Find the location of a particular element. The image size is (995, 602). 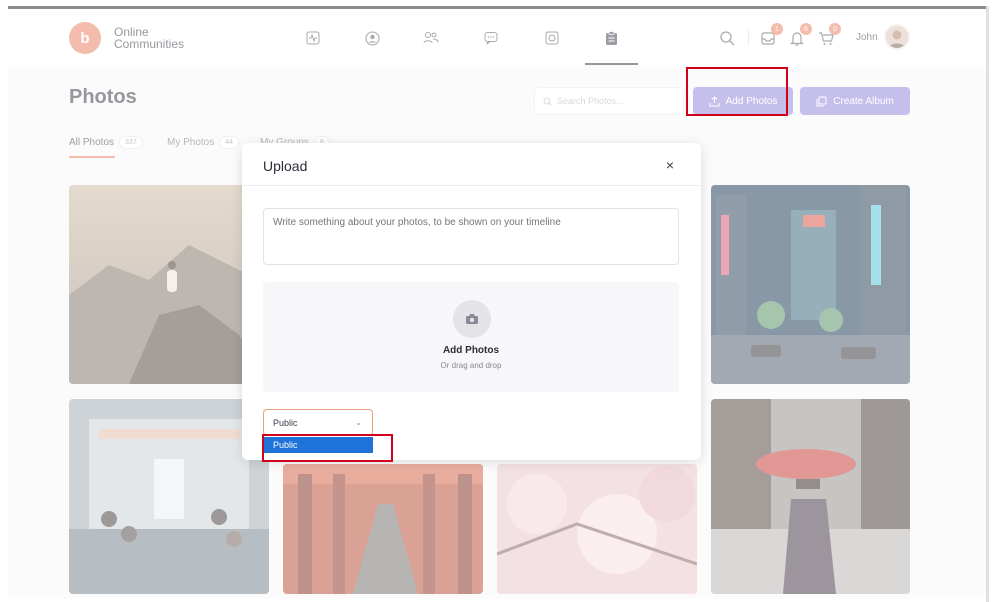

highlight-public-option is located at coordinates (327, 448).